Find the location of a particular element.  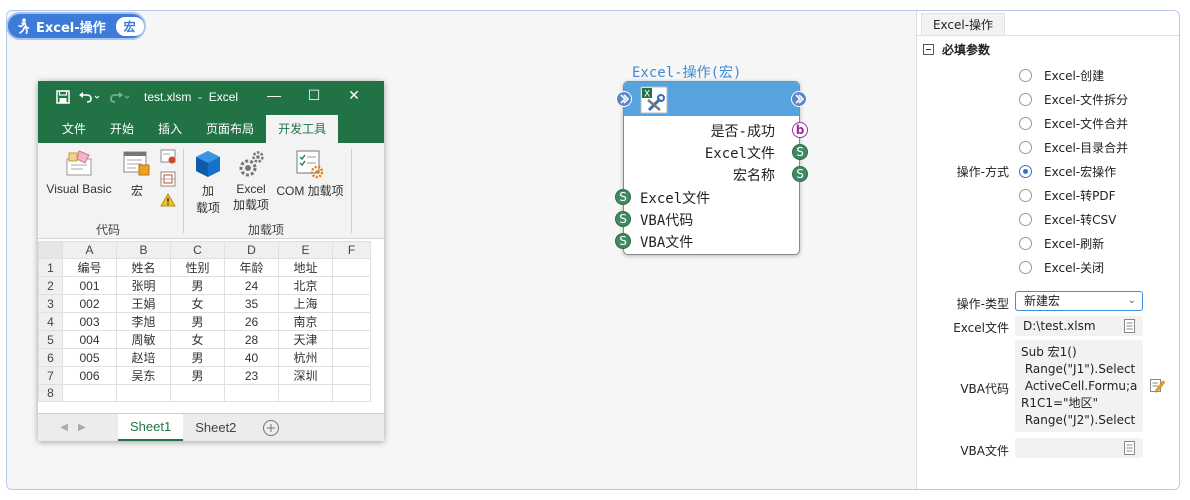

cell: 002 is located at coordinates (89, 303).